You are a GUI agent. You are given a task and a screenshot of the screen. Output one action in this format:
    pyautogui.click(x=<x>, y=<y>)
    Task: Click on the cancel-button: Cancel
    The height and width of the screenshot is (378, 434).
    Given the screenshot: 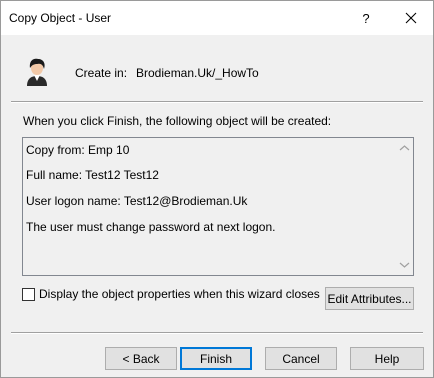 What is the action you would take?
    pyautogui.click(x=301, y=358)
    